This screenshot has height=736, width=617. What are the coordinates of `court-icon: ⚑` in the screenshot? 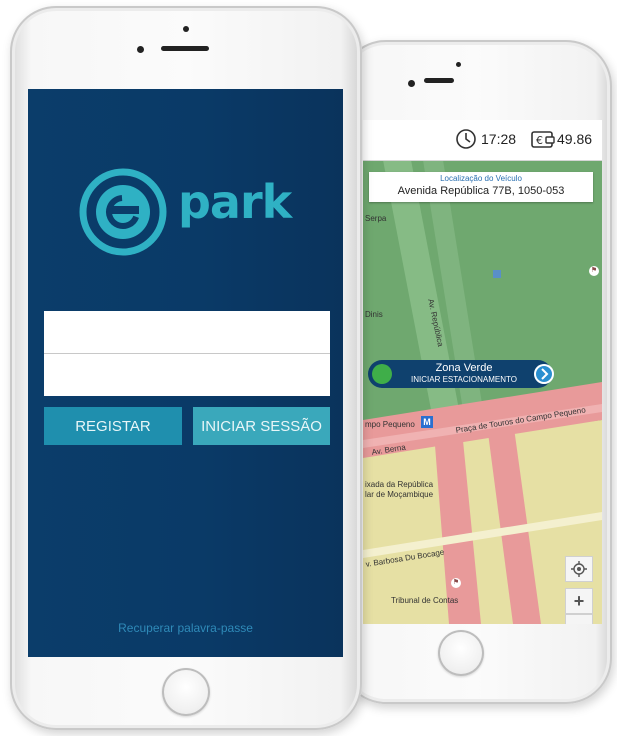 It's located at (456, 583).